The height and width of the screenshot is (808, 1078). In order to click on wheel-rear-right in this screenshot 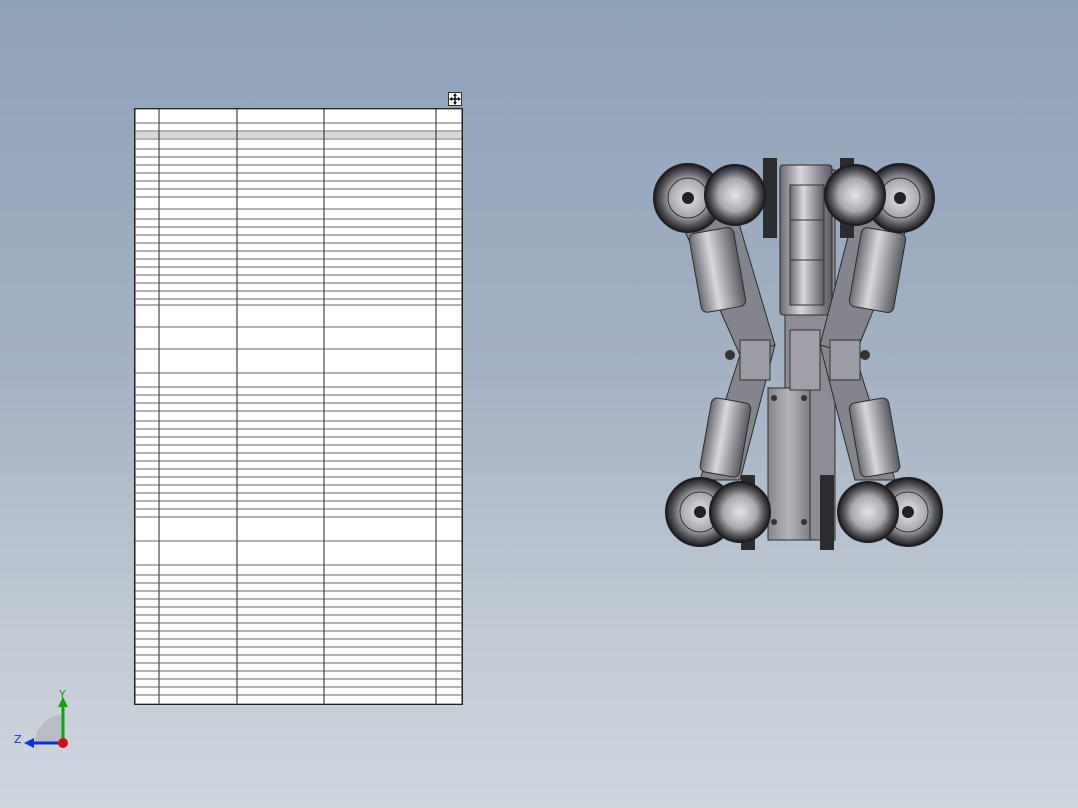, I will do `click(890, 512)`.